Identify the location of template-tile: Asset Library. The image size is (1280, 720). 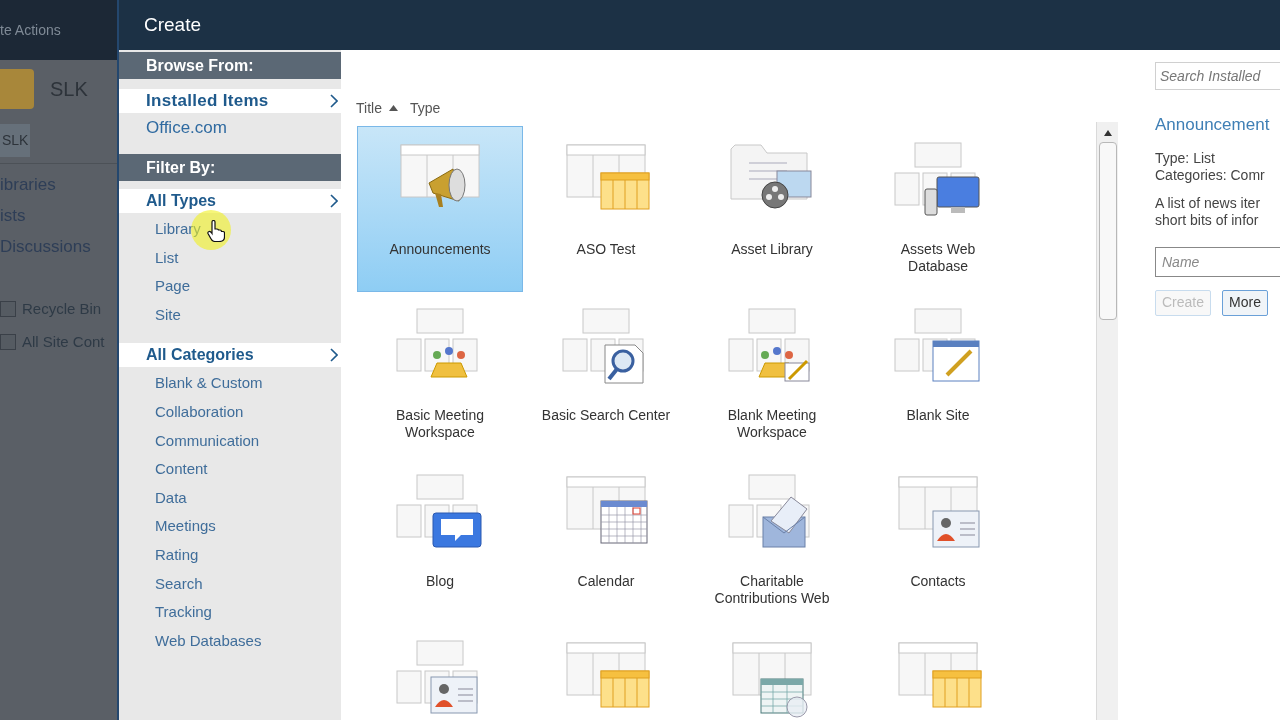
(772, 209).